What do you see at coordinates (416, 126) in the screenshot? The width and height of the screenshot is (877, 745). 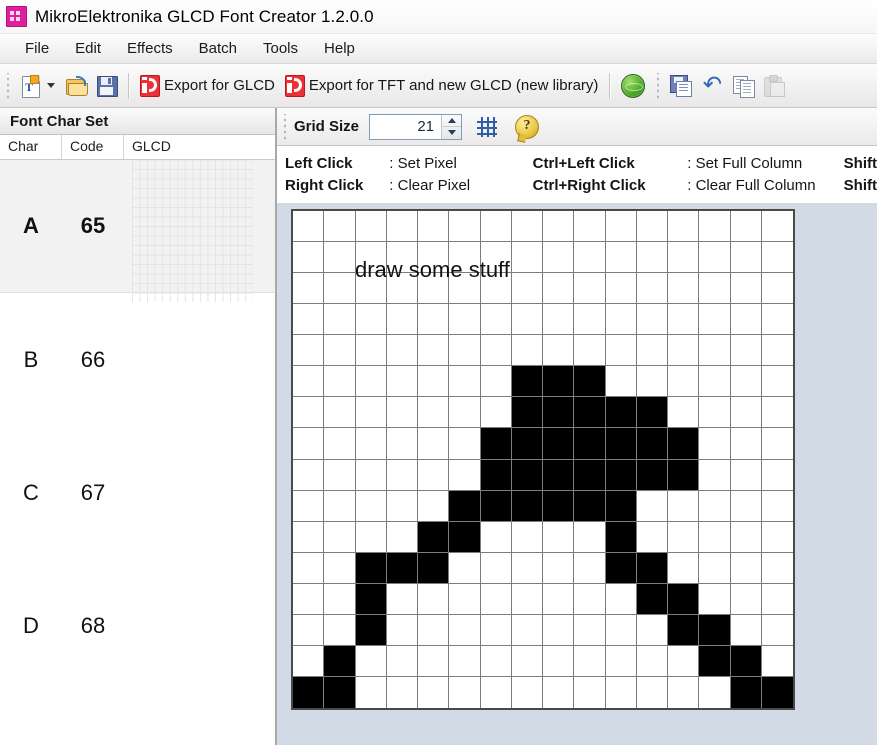 I see `grid-size-stepper` at bounding box center [416, 126].